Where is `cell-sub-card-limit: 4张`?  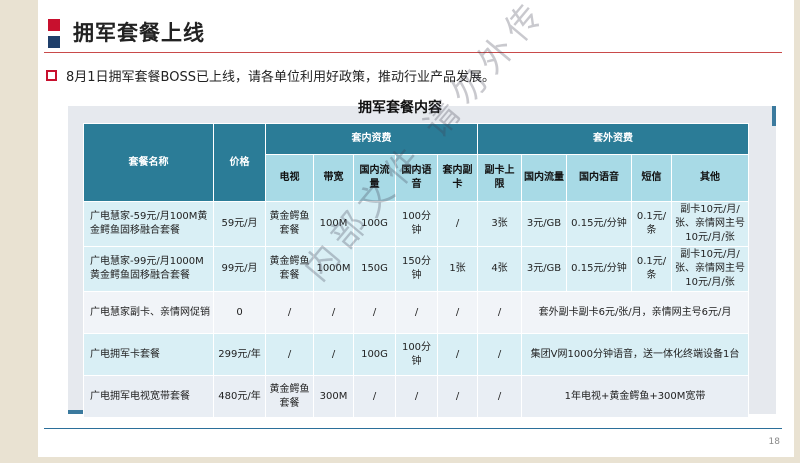
cell-sub-card-limit: 4张 is located at coordinates (499, 269).